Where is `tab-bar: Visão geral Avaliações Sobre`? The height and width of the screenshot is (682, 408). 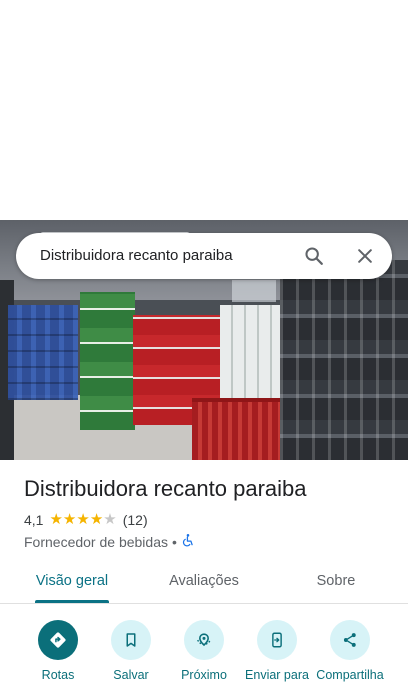 tab-bar: Visão geral Avaliações Sobre is located at coordinates (204, 582).